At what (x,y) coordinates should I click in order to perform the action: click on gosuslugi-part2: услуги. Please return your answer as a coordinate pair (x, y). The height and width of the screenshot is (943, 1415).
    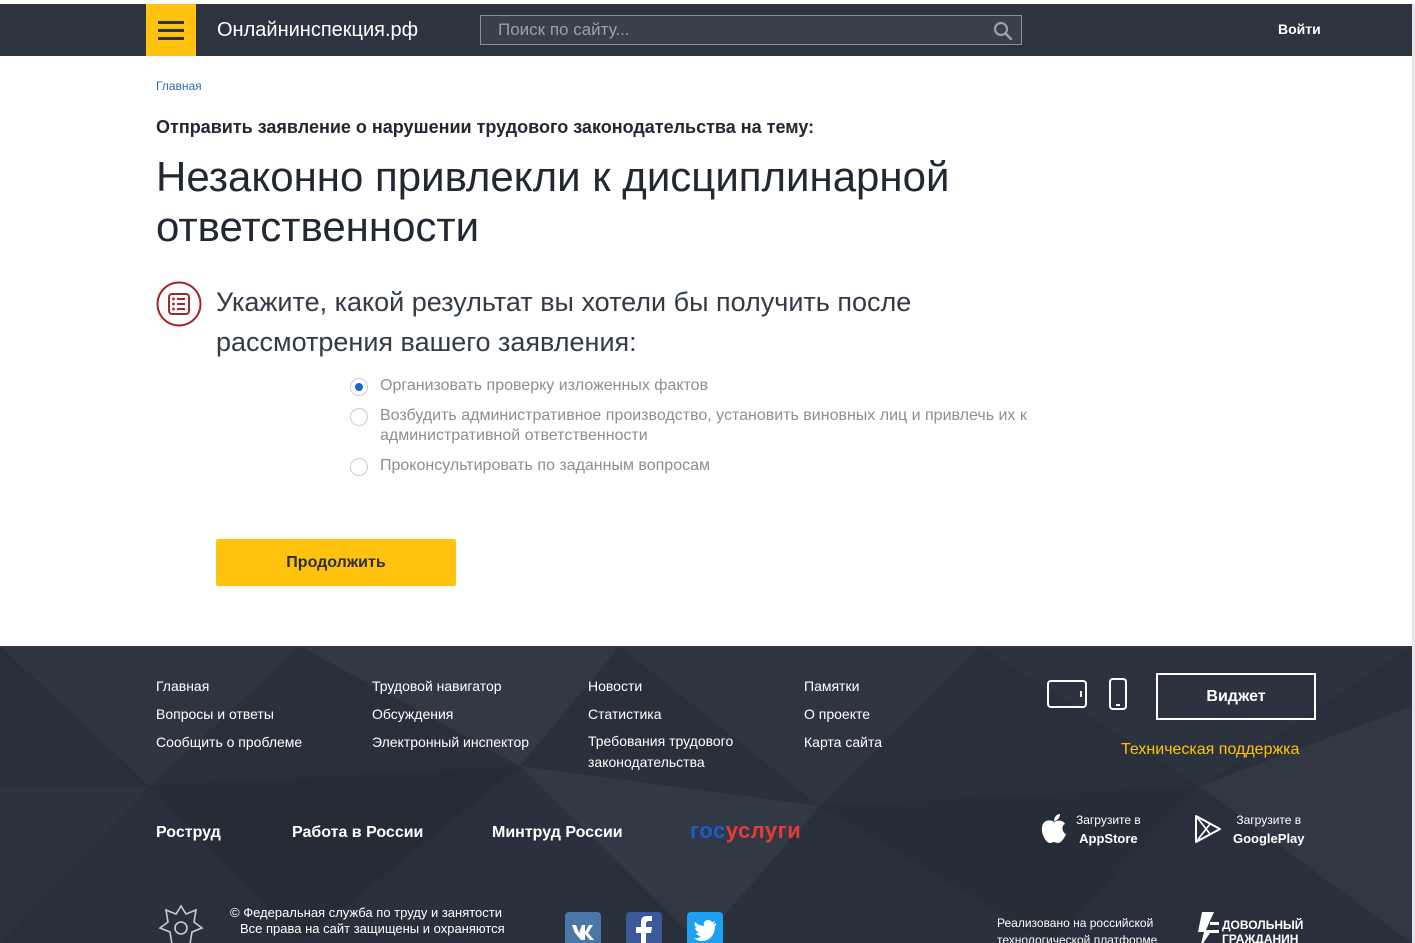
    Looking at the image, I should click on (763, 830).